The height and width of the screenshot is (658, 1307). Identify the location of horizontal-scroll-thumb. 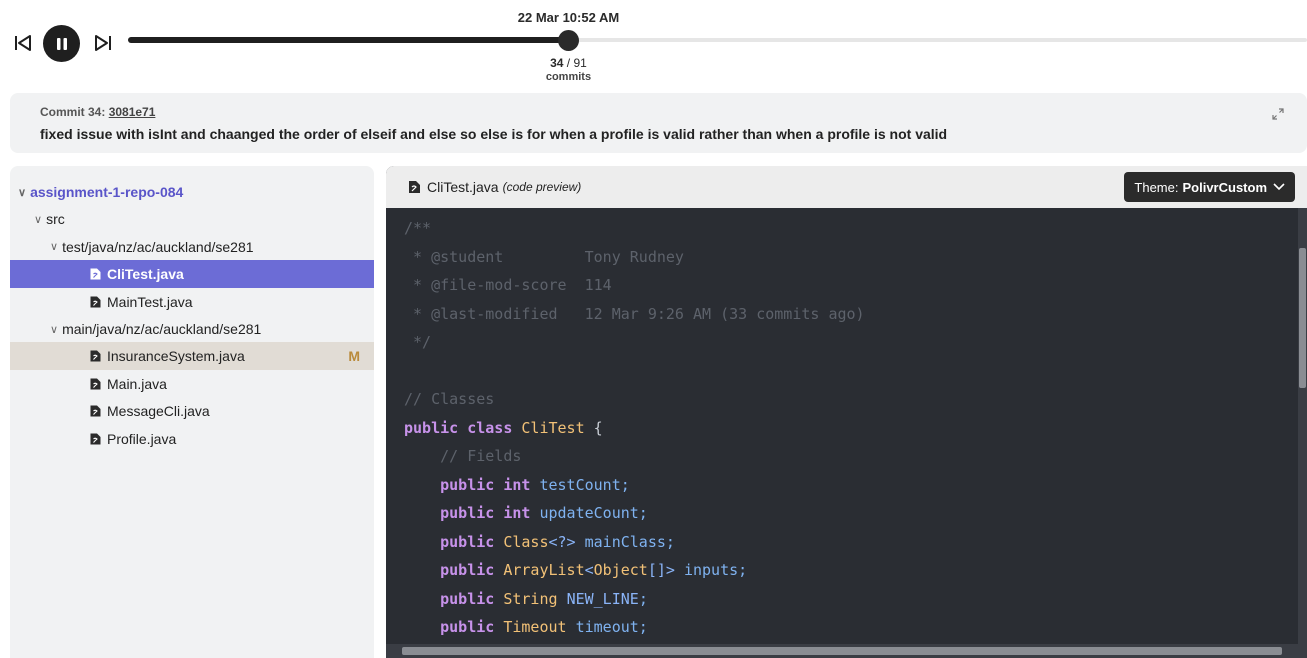
(842, 651).